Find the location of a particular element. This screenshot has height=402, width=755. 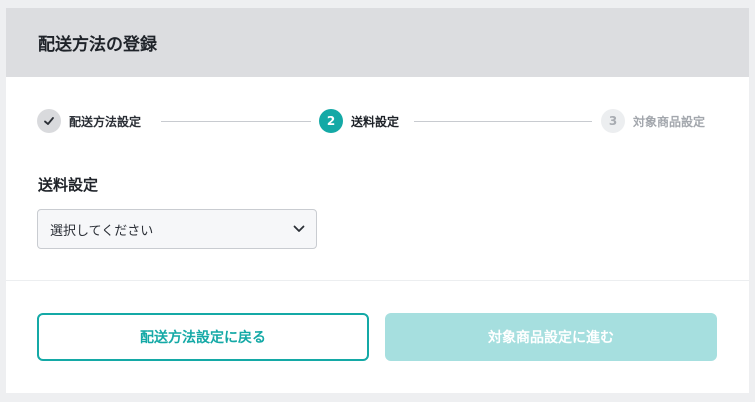

step-shipping-method: 配送方法設定 is located at coordinates (89, 121).